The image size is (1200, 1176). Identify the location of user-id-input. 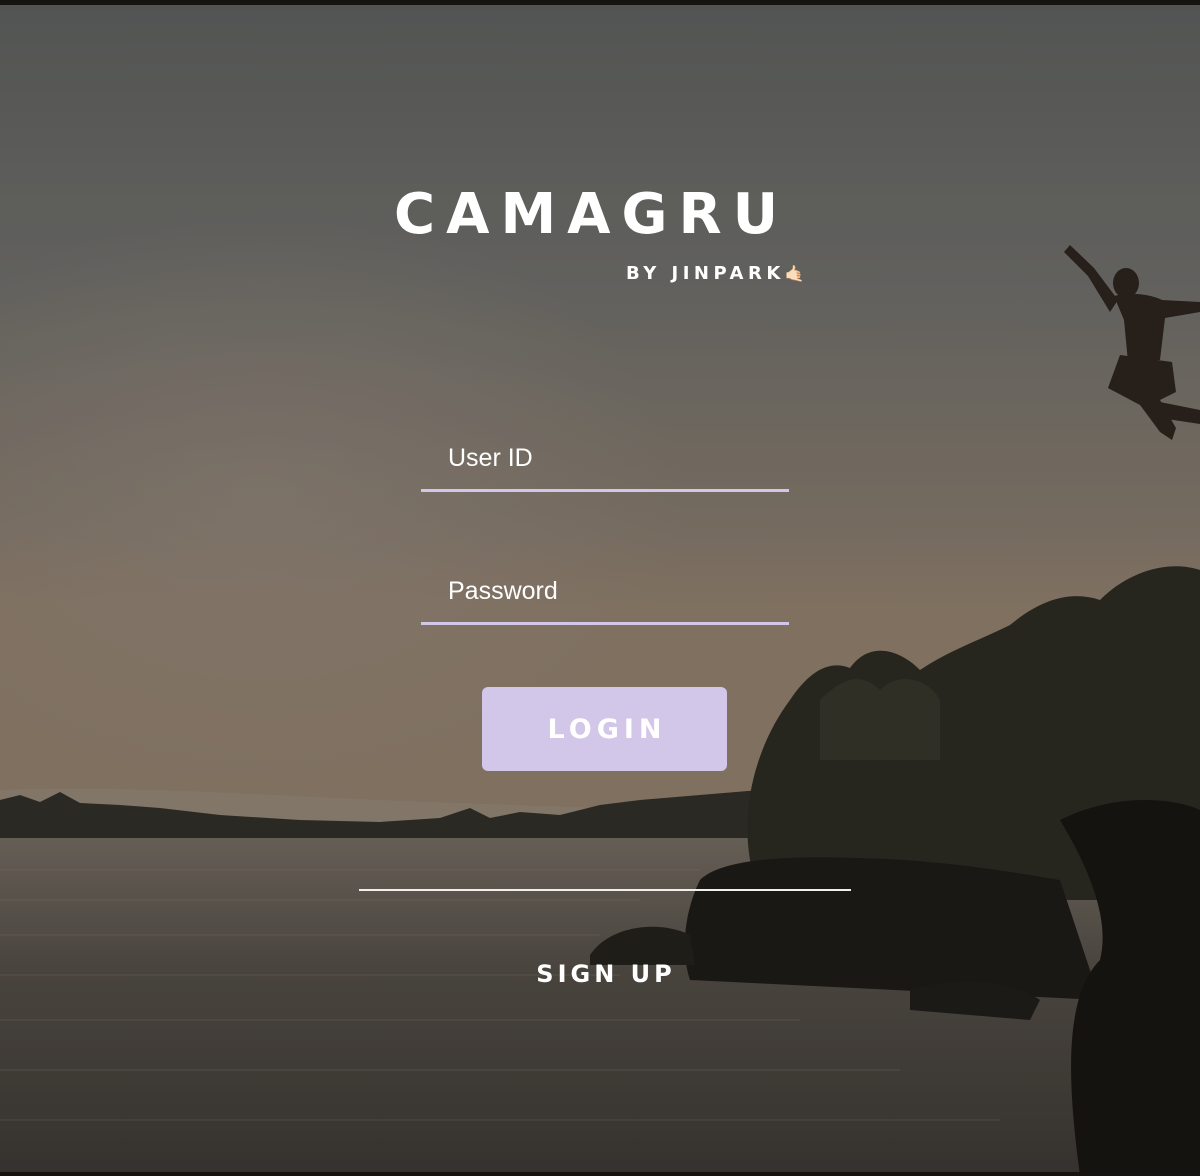
(613, 458).